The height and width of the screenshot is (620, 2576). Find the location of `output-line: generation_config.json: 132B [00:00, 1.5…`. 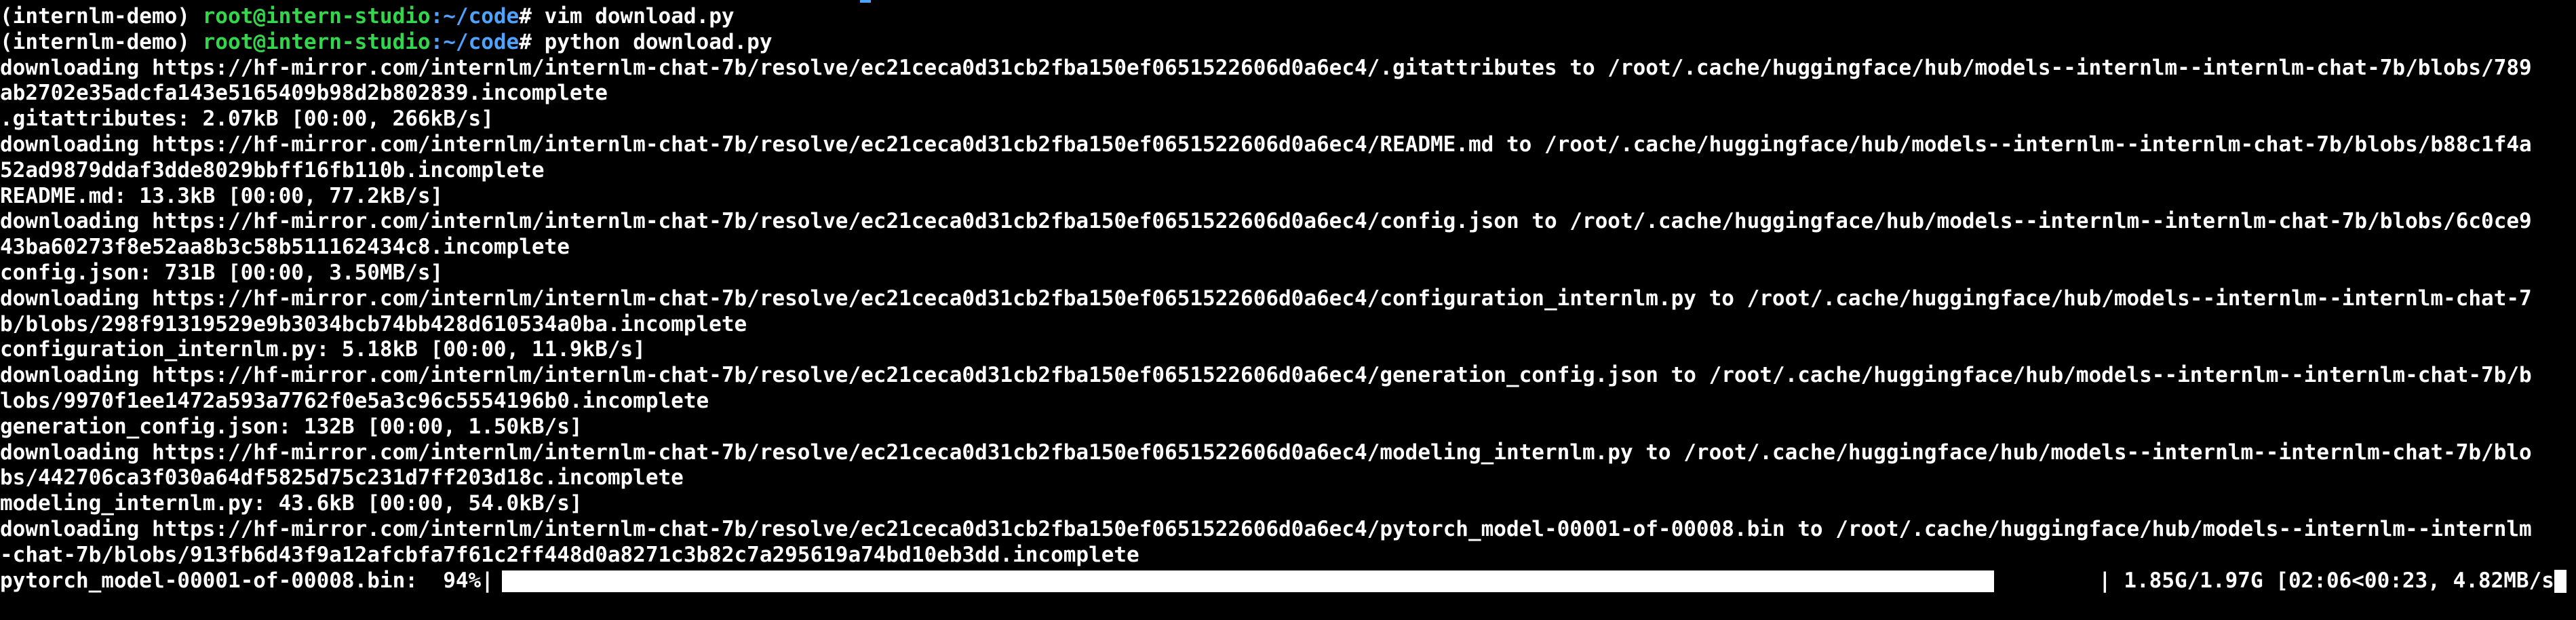

output-line: generation_config.json: 132B [00:00, 1.5… is located at coordinates (291, 426).